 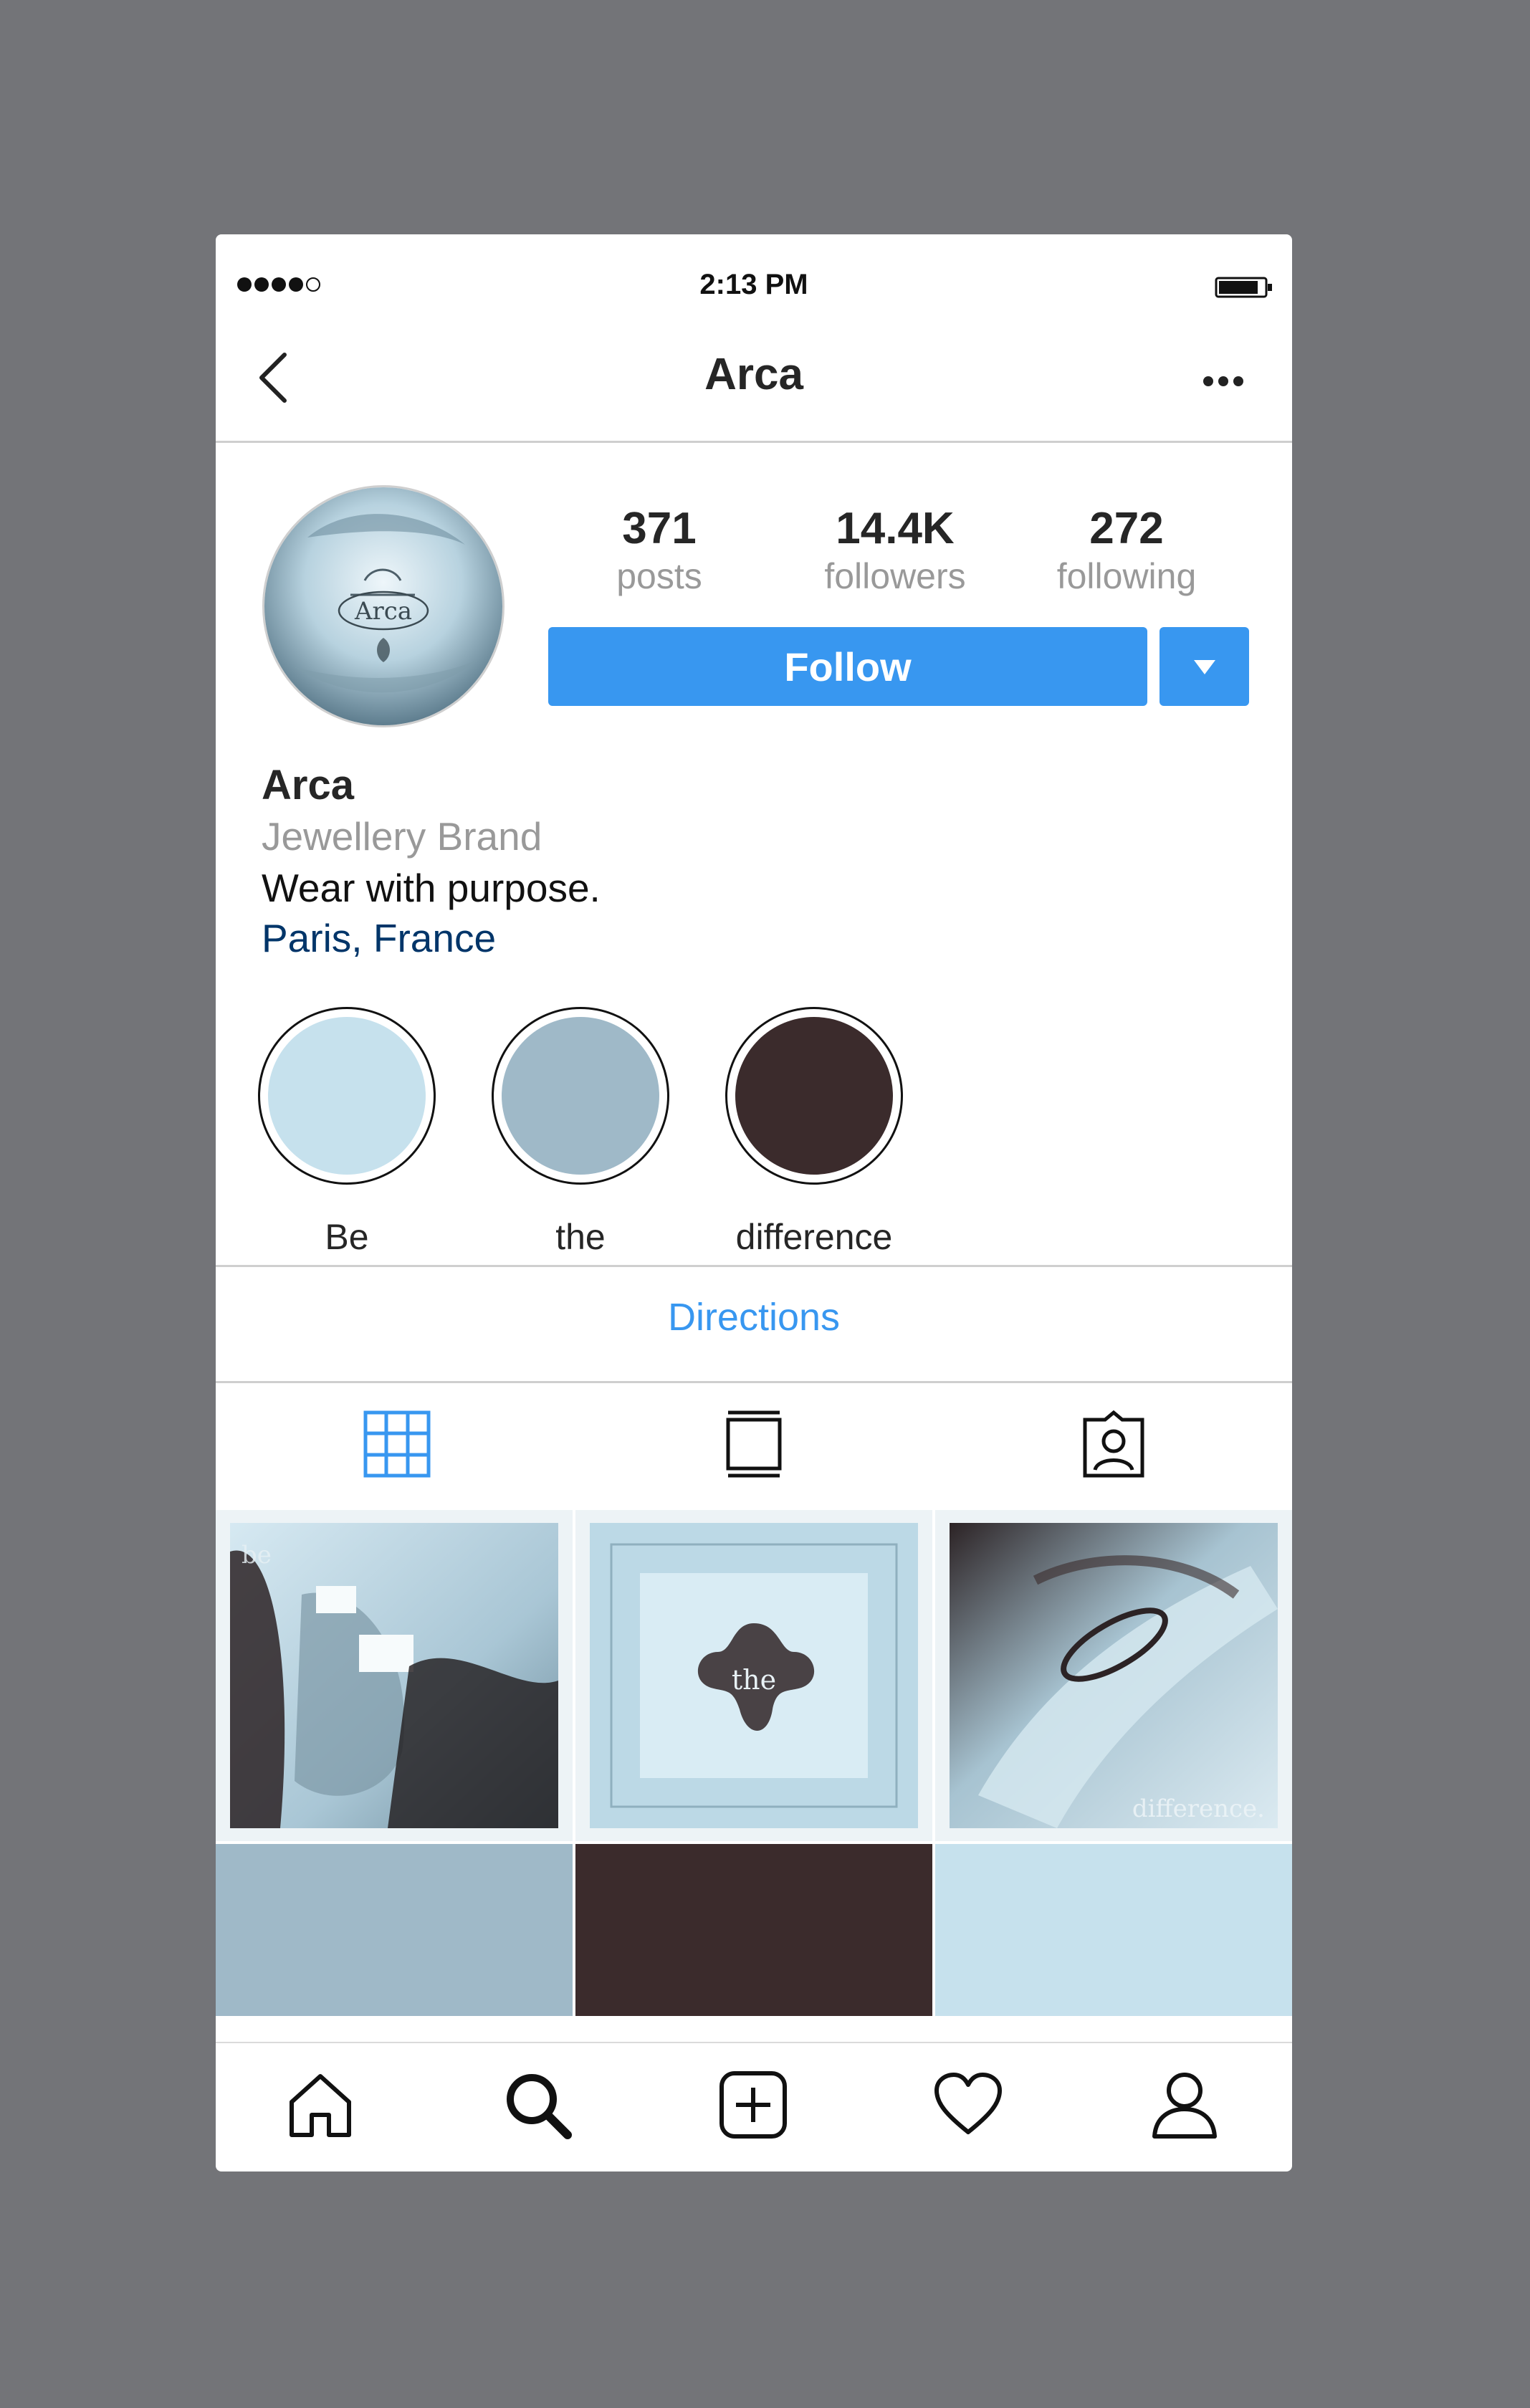 What do you see at coordinates (753, 2105) in the screenshot?
I see `add-post-icon` at bounding box center [753, 2105].